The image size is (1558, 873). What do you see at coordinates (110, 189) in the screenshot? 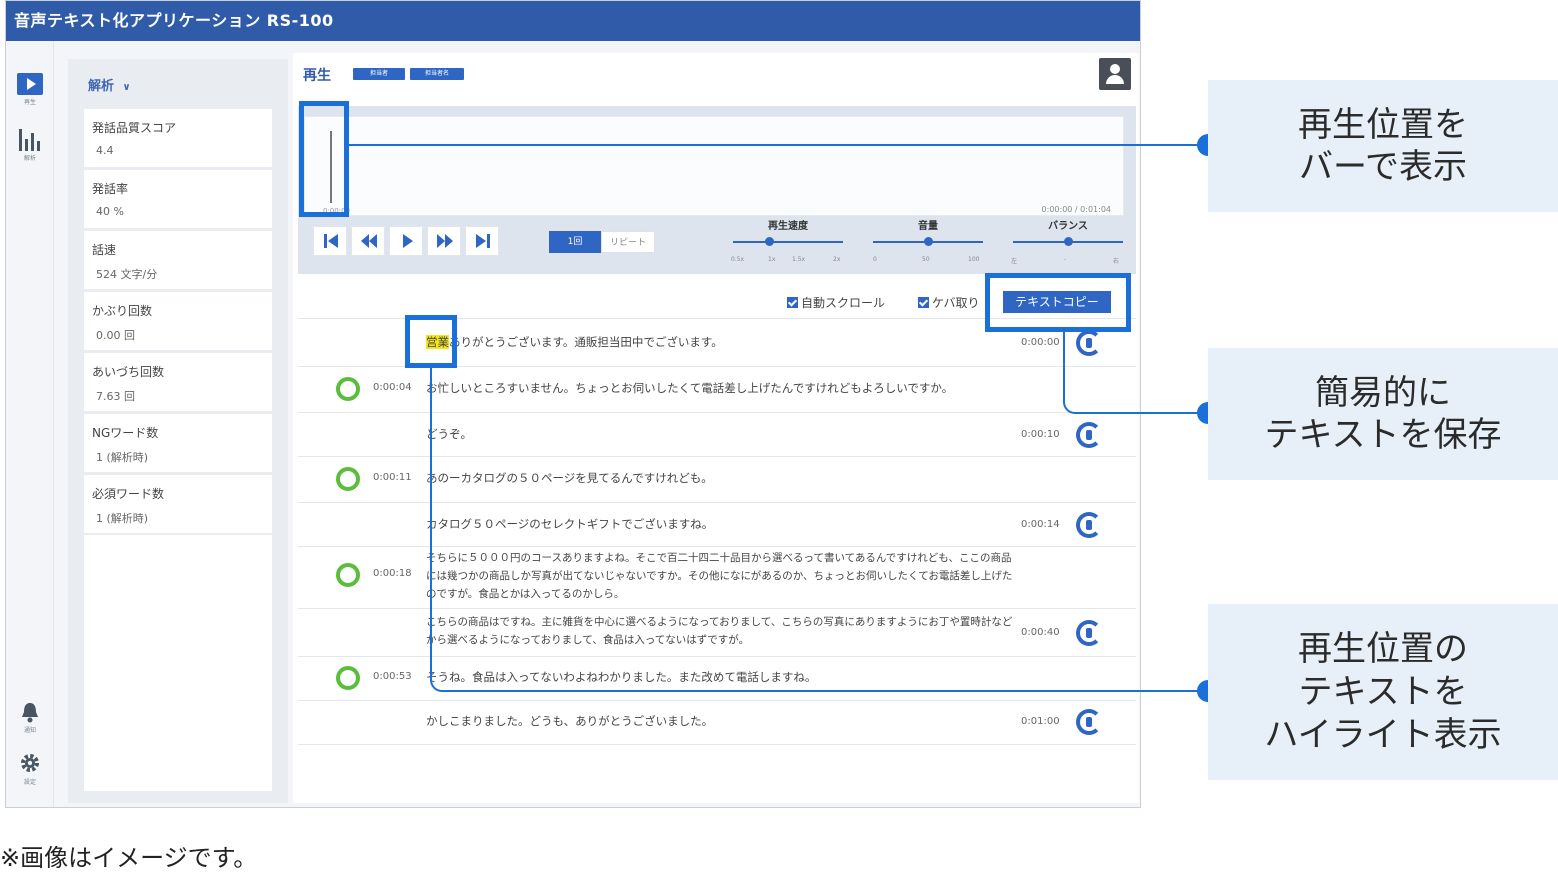
I see `stat-label: 発話率` at bounding box center [110, 189].